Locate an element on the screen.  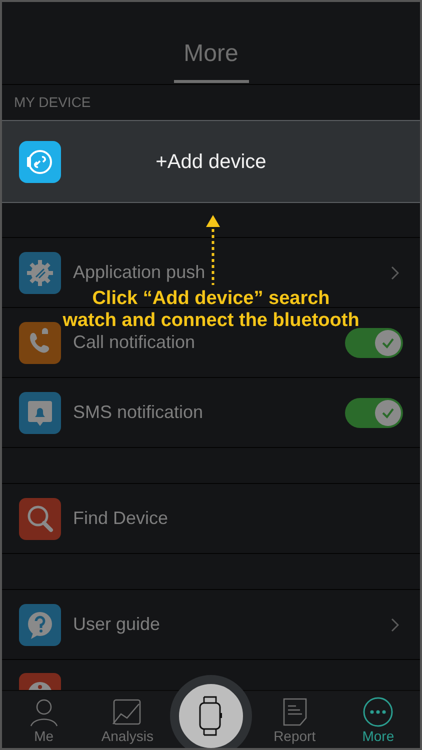
row-label: Application push is located at coordinates (139, 272).